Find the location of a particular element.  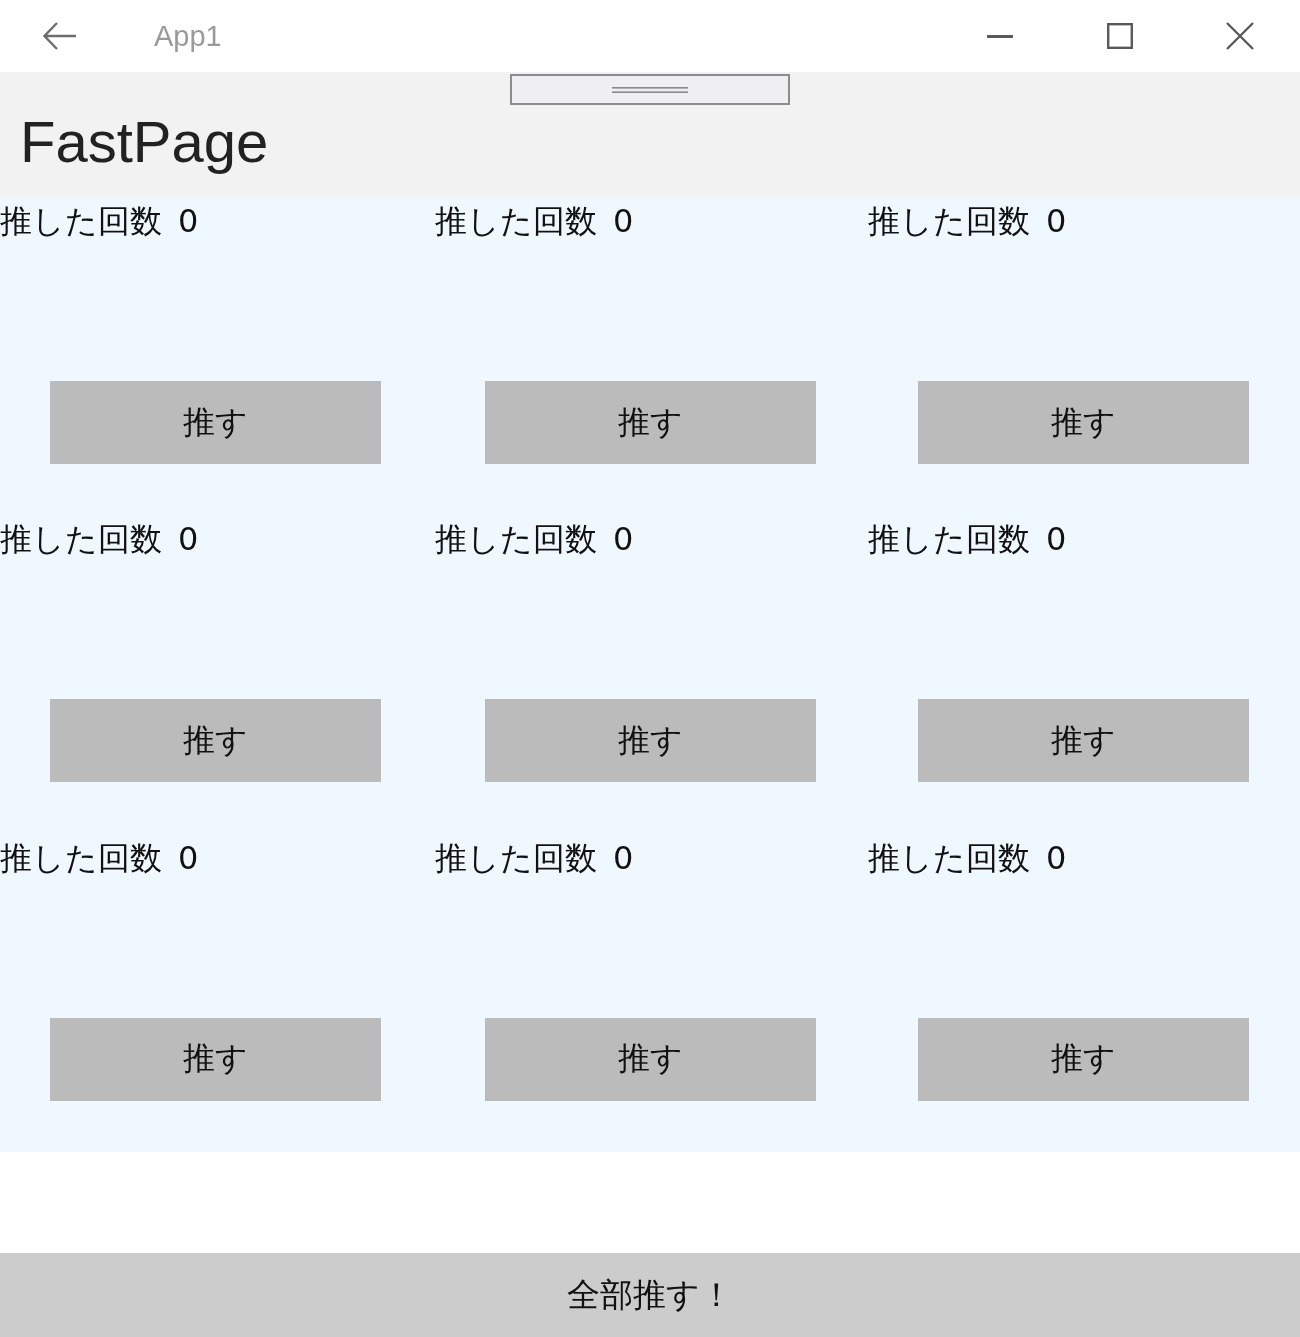

collapsed-toolbar is located at coordinates (650, 89).